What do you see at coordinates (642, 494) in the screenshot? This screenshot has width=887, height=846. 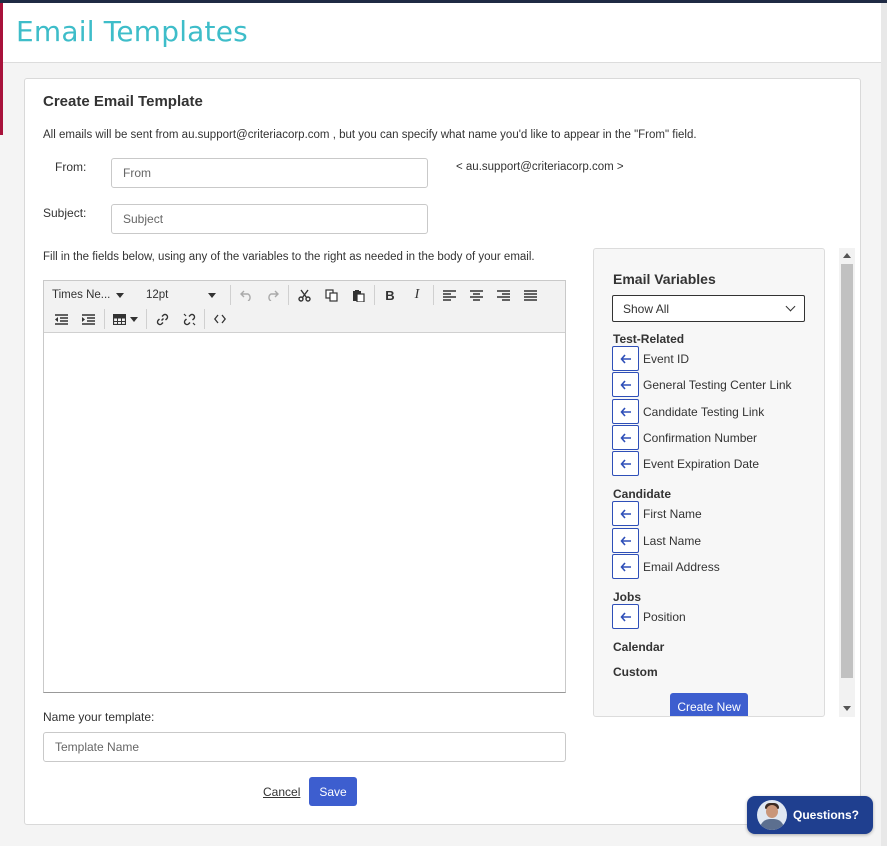 I see `group-candidate: Candidate` at bounding box center [642, 494].